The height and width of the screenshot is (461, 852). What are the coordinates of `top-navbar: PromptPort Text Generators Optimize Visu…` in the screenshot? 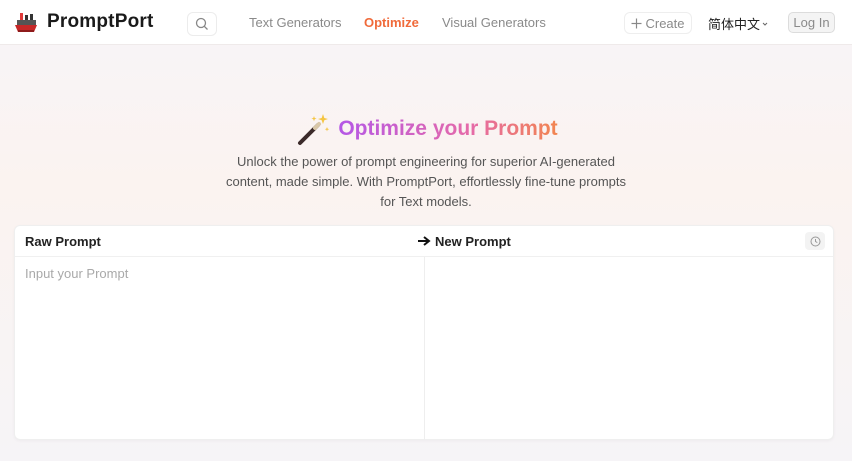 It's located at (426, 22).